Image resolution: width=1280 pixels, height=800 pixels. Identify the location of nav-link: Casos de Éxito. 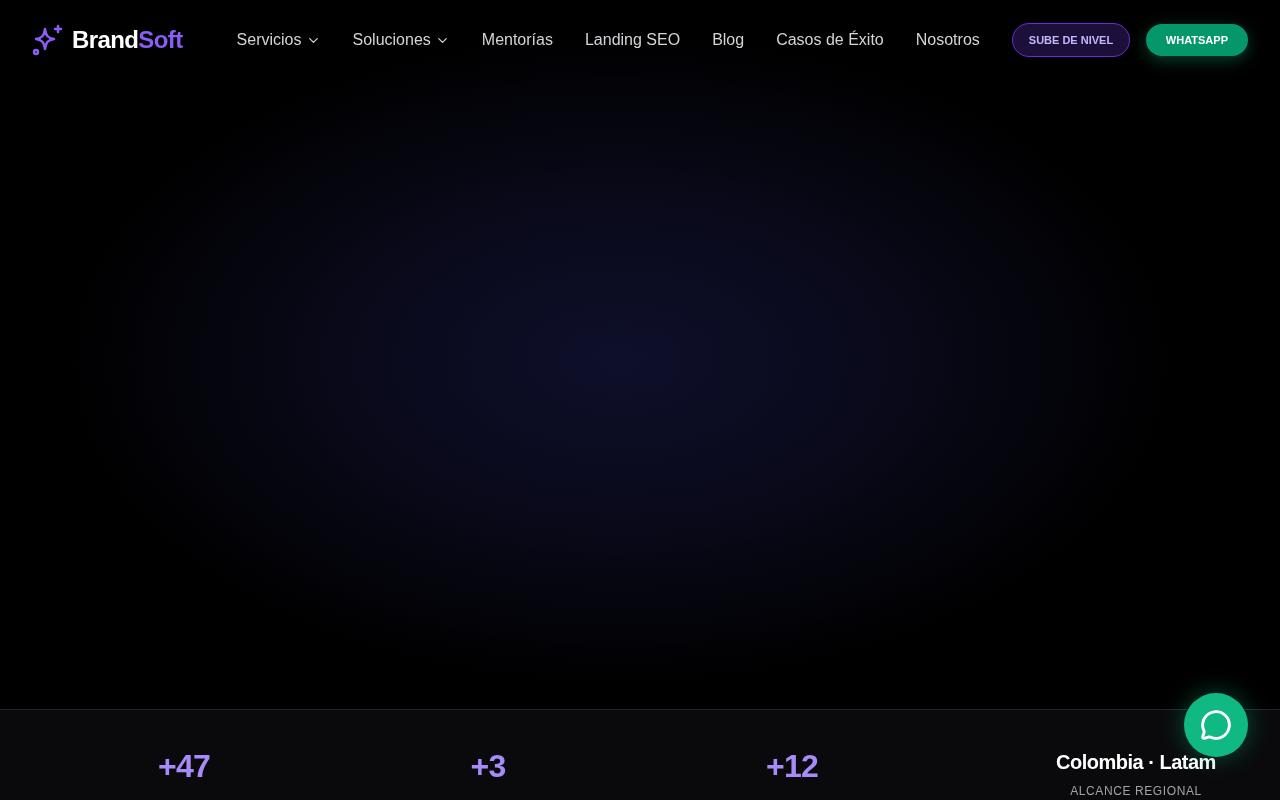
(830, 40).